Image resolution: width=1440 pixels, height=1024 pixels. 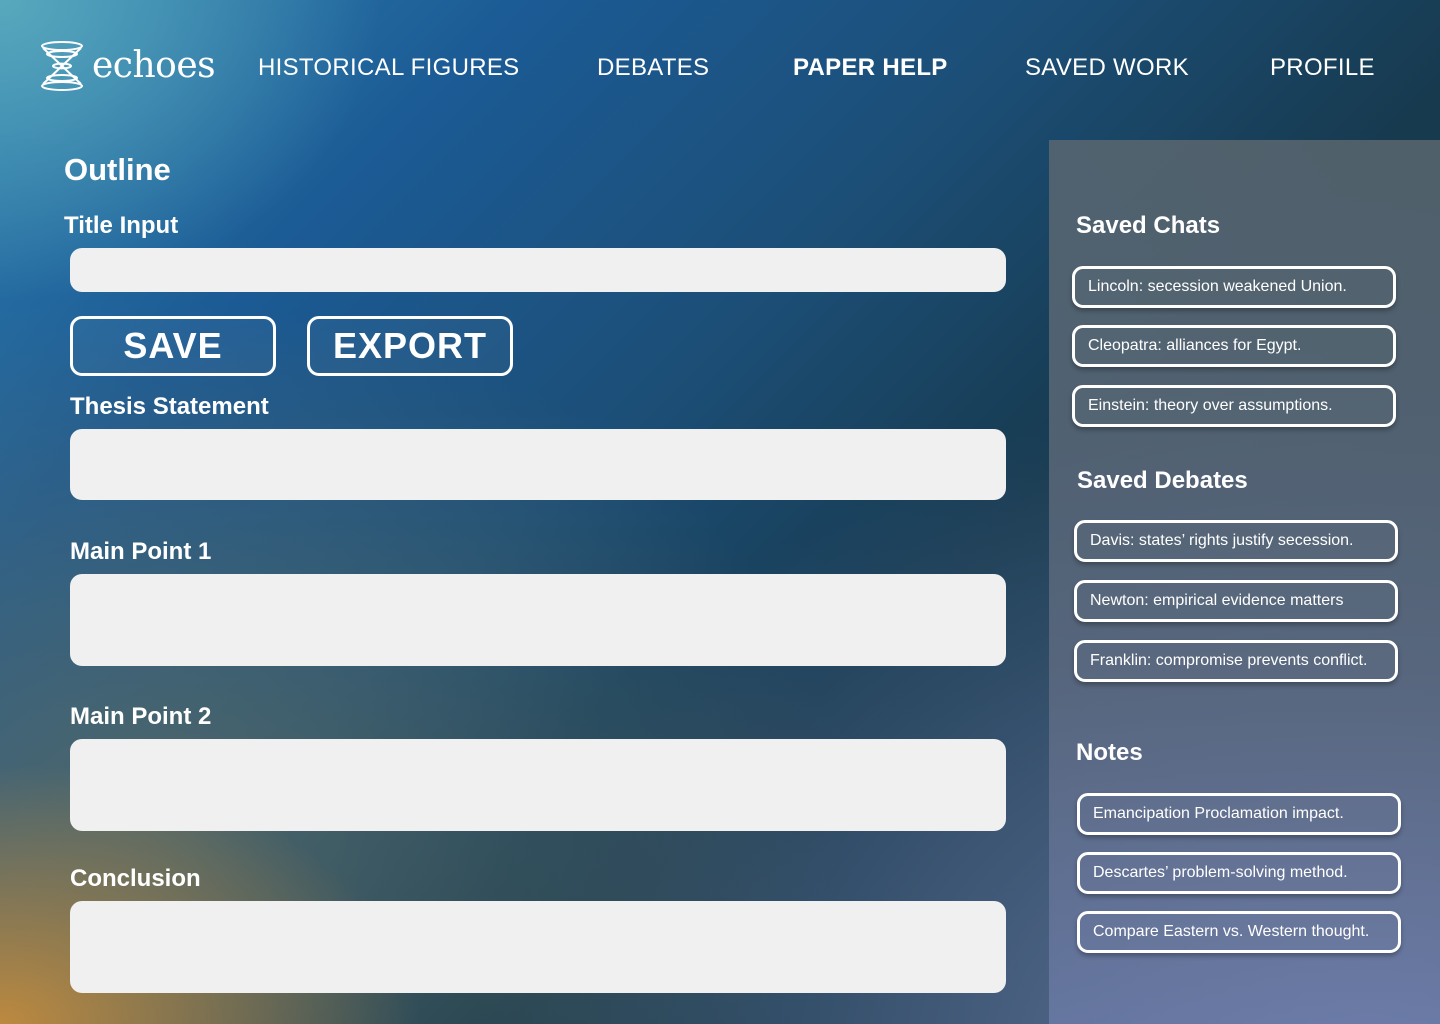 What do you see at coordinates (141, 716) in the screenshot?
I see `main-point-2-label: Main Point 2` at bounding box center [141, 716].